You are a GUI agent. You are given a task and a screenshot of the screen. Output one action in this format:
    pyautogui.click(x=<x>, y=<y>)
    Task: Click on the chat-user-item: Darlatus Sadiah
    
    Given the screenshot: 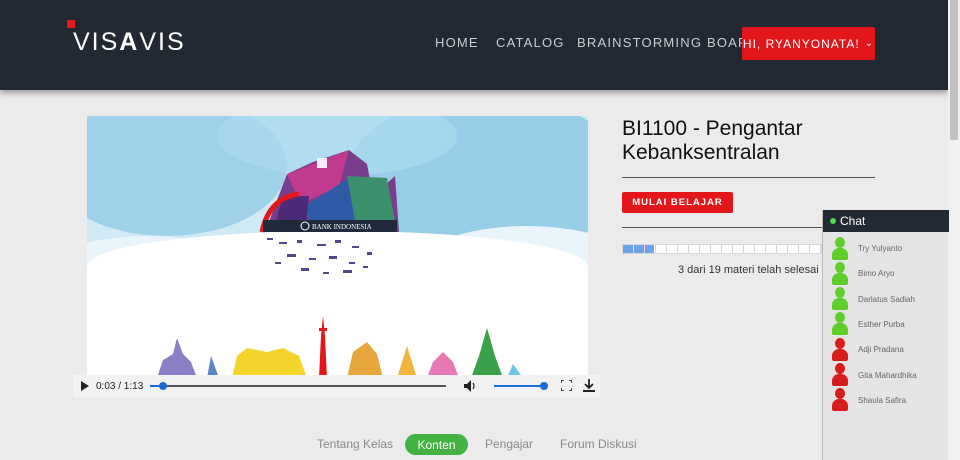 What is the action you would take?
    pyautogui.click(x=873, y=299)
    